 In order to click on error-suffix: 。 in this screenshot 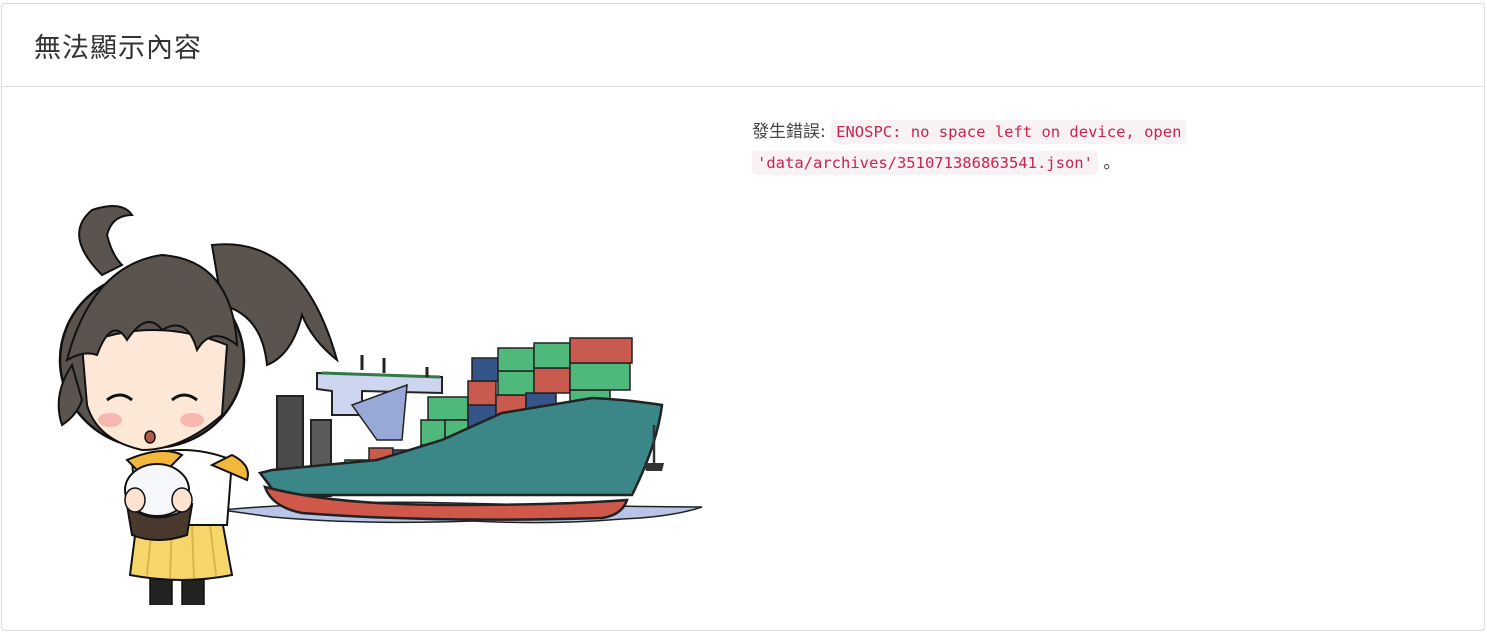, I will do `click(1112, 163)`.